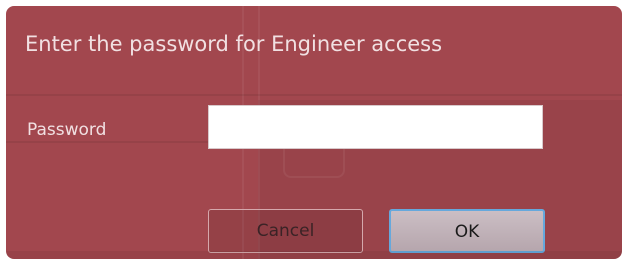  Describe the element at coordinates (375, 127) in the screenshot. I see `password-input` at that location.